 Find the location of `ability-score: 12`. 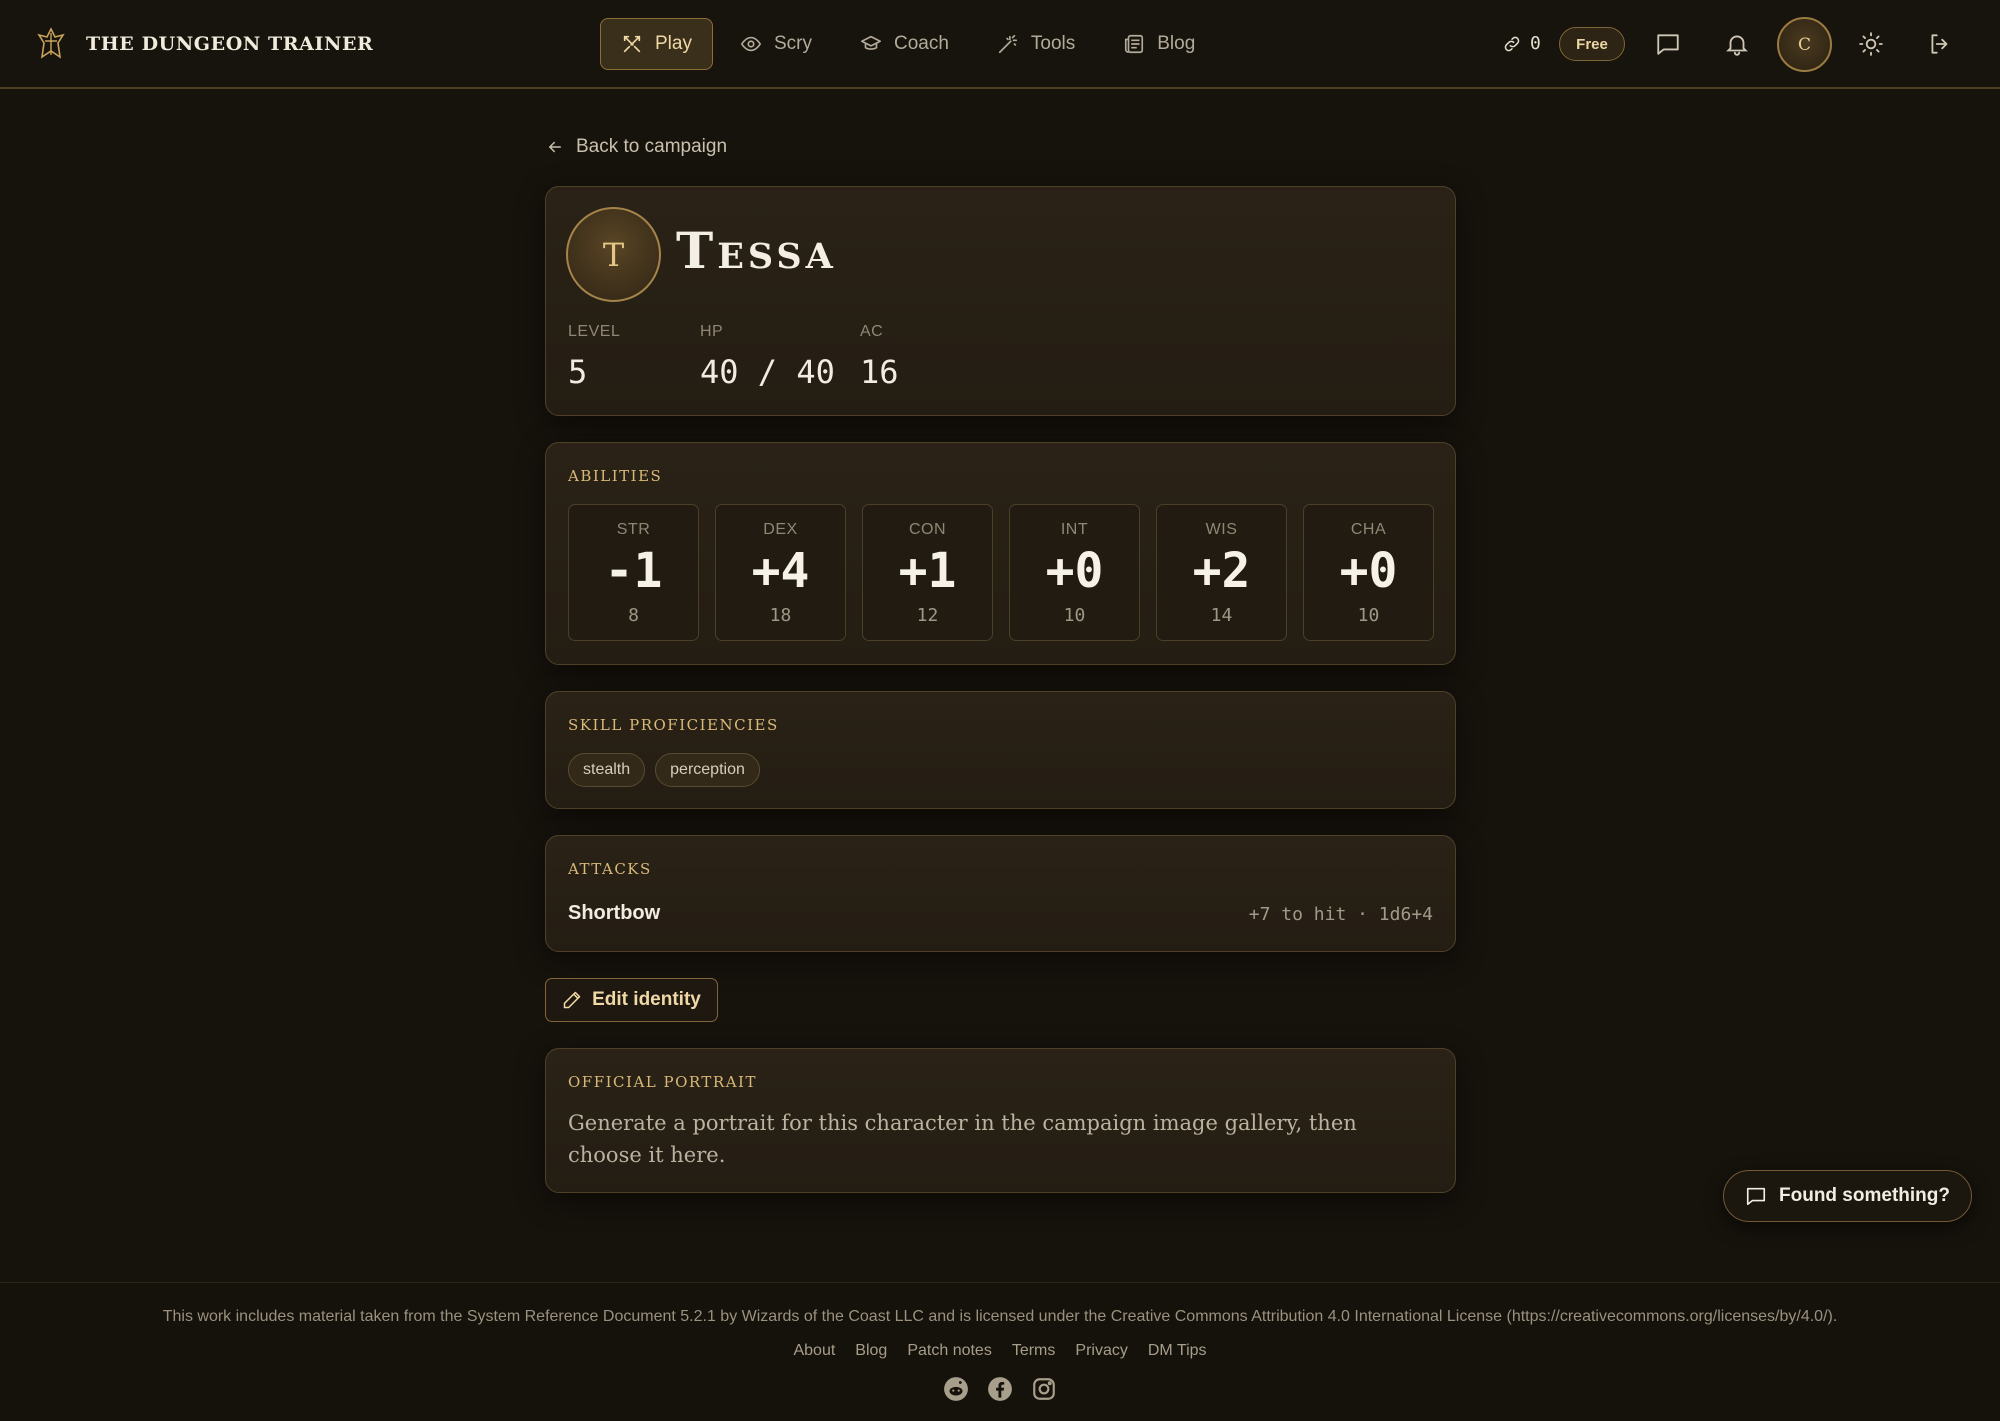

ability-score: 12 is located at coordinates (927, 615).